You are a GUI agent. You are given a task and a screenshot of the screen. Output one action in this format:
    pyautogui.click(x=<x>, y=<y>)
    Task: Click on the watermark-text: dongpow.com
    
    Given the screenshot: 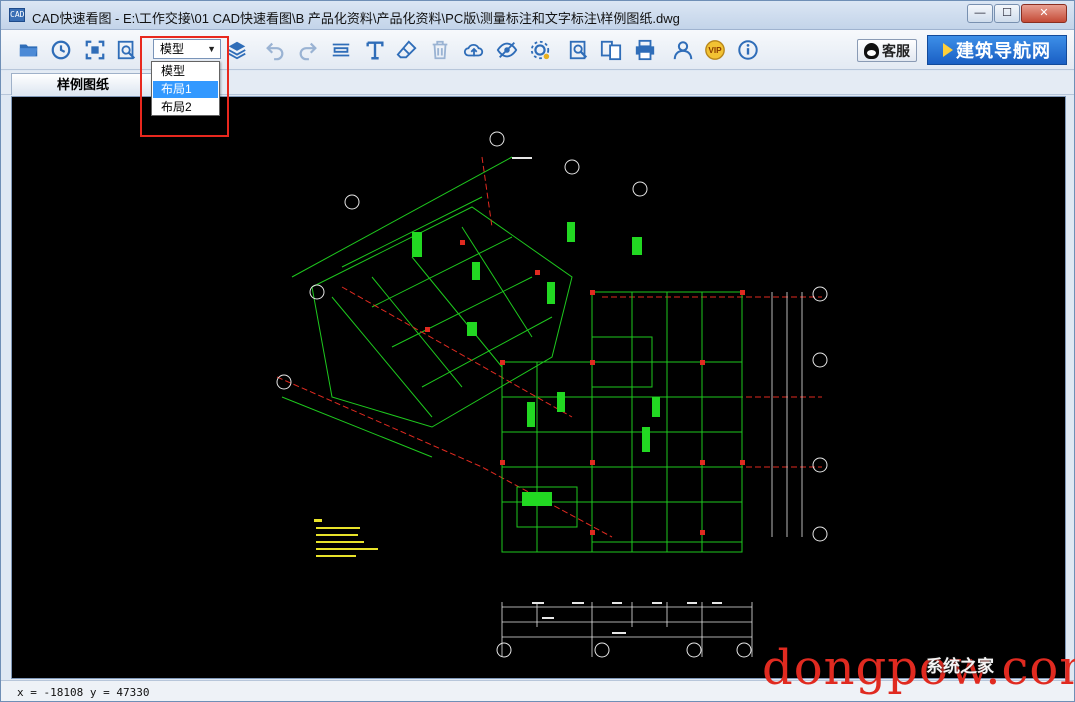 What is the action you would take?
    pyautogui.click(x=918, y=668)
    